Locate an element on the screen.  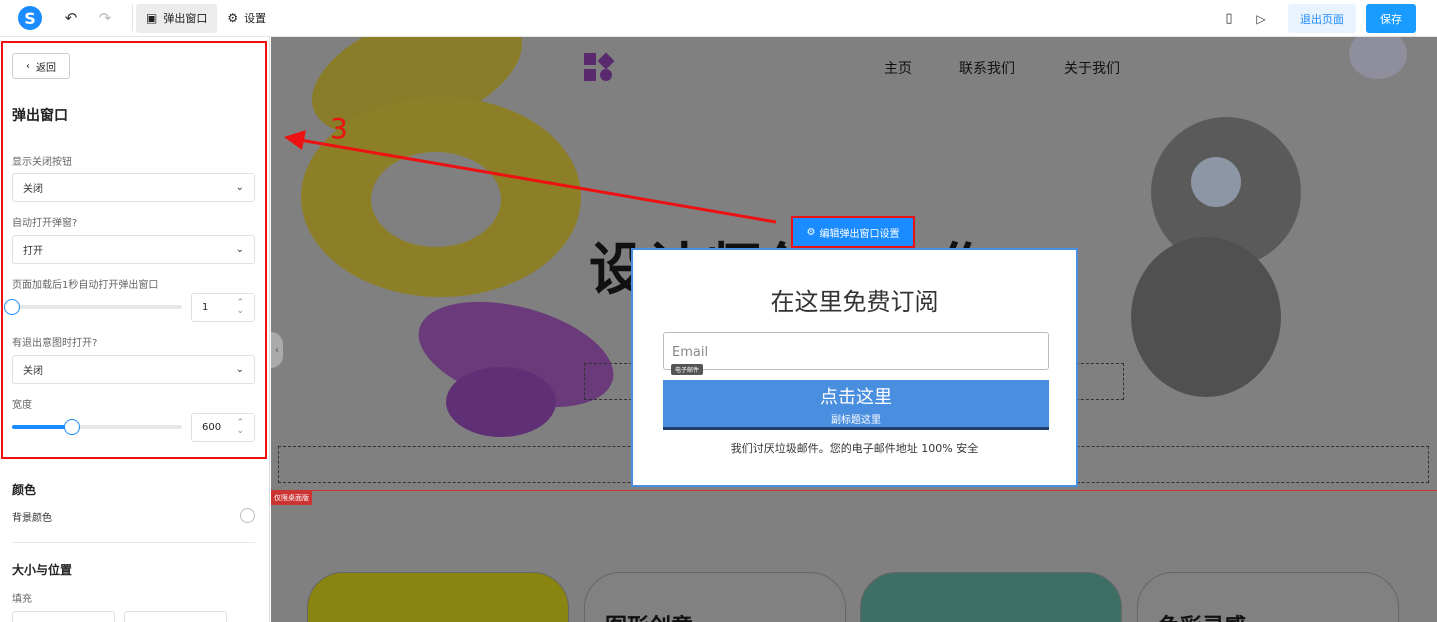
privacy-note: 我们讨厌垃圾邮件。您的电子邮件地址 100% 安全 is located at coordinates (854, 448).